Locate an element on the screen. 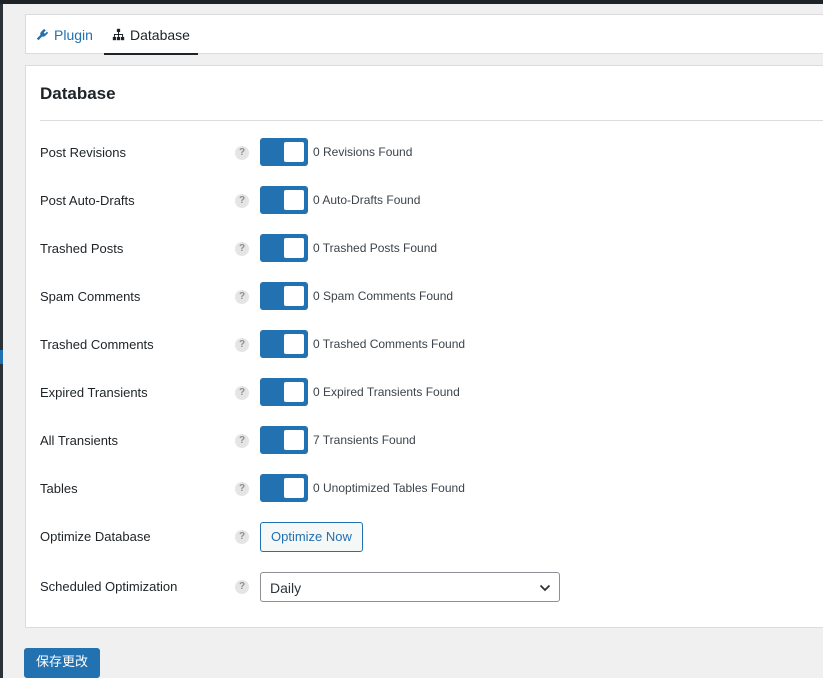 Image resolution: width=823 pixels, height=678 pixels. post-auto-drafts-toggle is located at coordinates (284, 200).